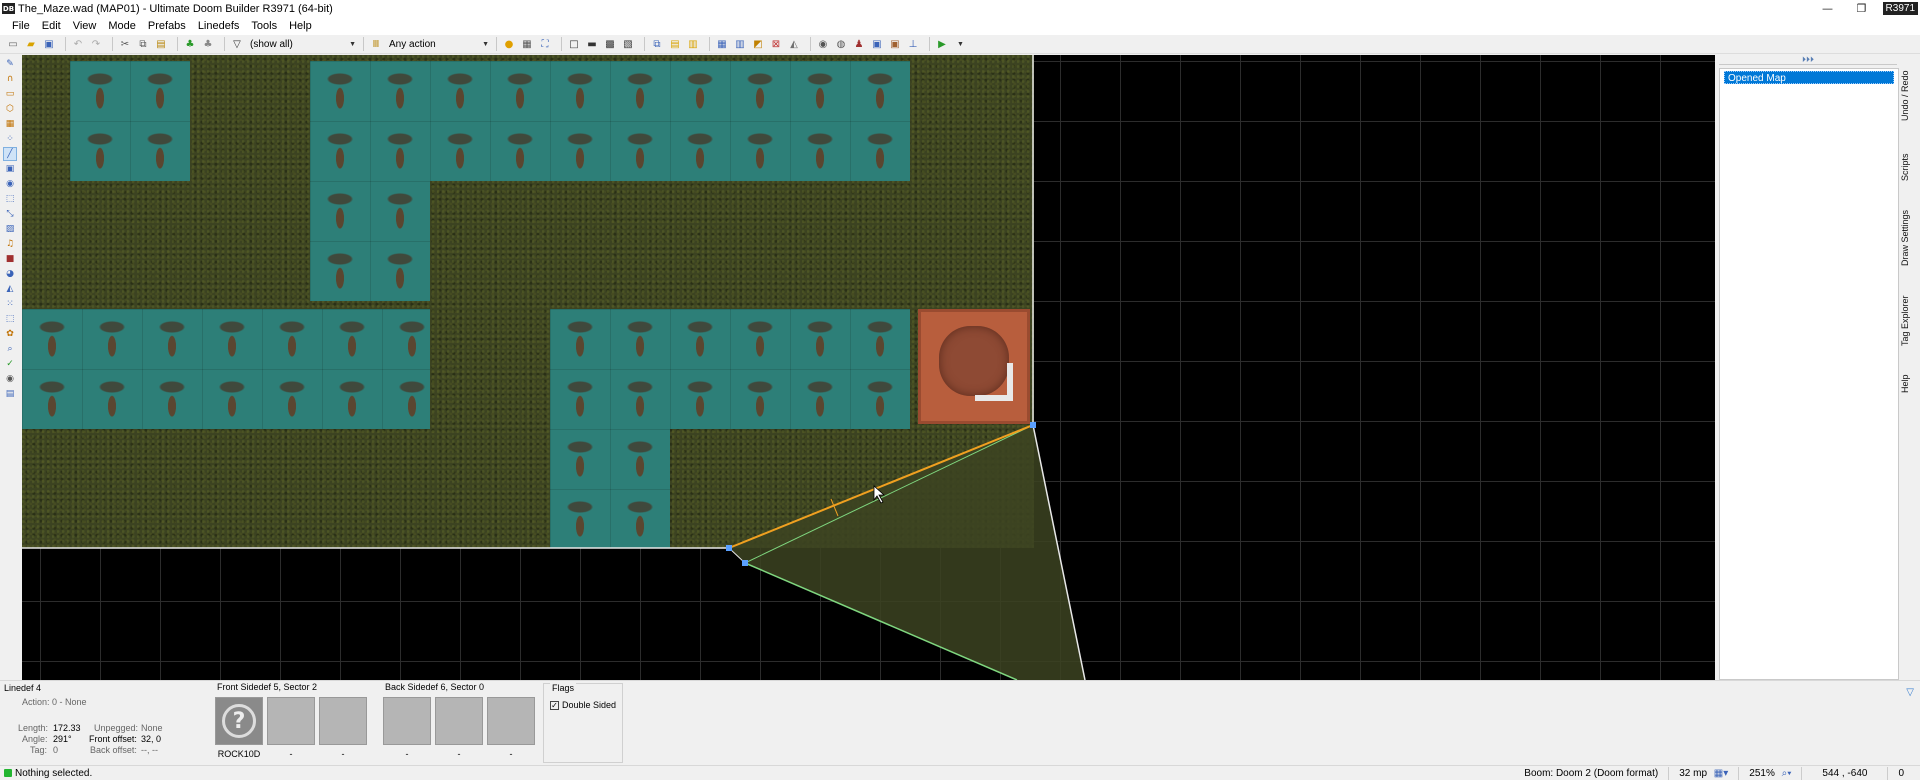 This screenshot has width=1920, height=780. Describe the element at coordinates (693, 44) in the screenshot. I see `paste-options-icon: ▥` at that location.